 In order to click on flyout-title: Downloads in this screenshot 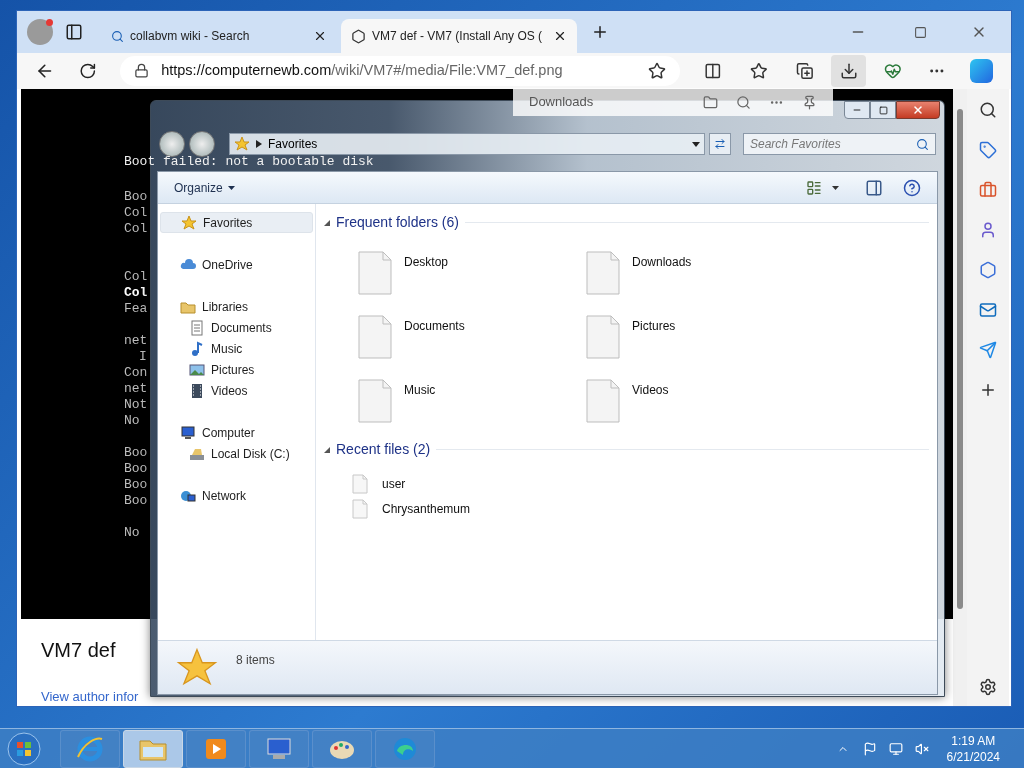, I will do `click(562, 102)`.